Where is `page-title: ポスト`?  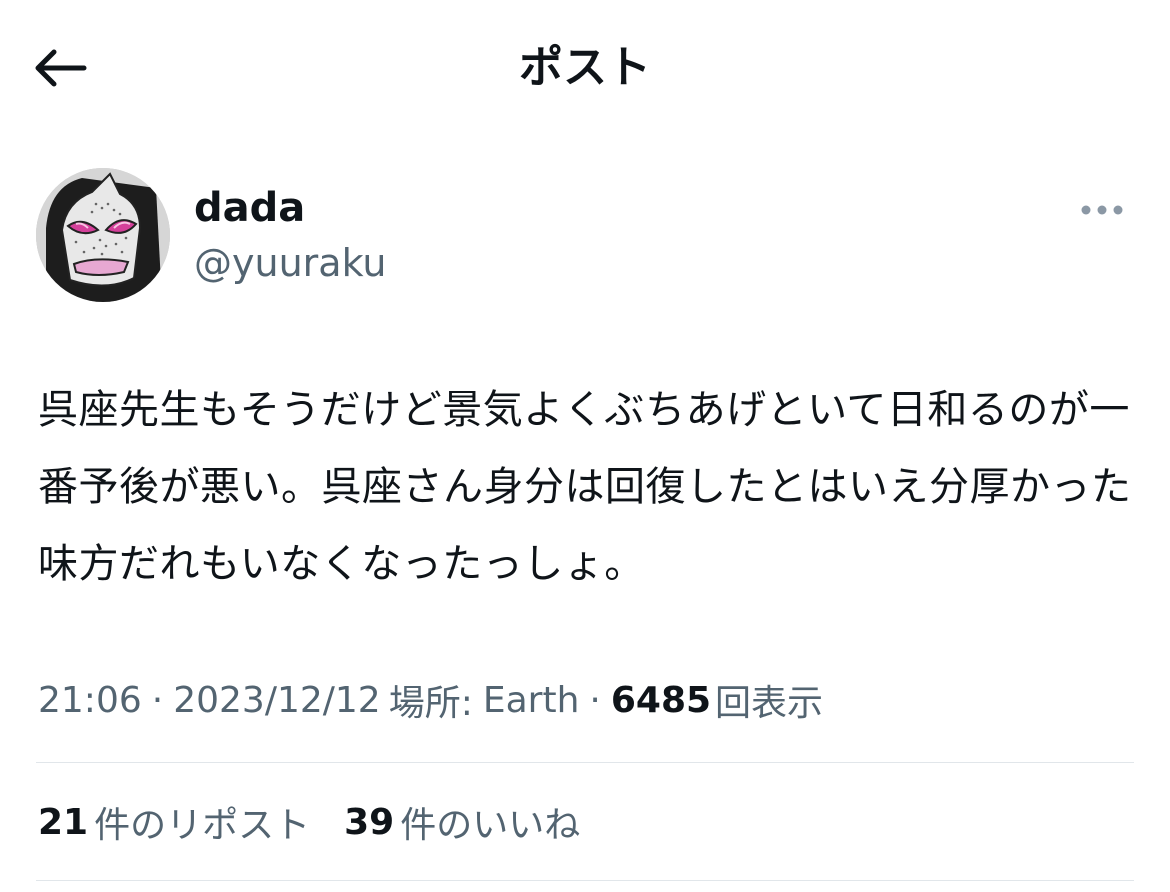
page-title: ポスト is located at coordinates (585, 67).